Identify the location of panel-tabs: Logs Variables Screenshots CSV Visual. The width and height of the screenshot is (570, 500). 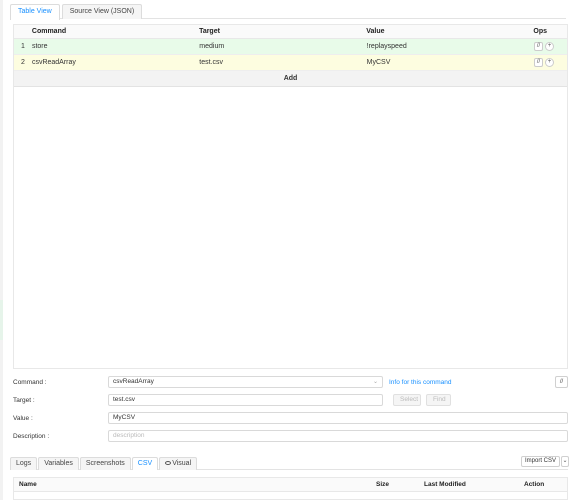
(289, 463).